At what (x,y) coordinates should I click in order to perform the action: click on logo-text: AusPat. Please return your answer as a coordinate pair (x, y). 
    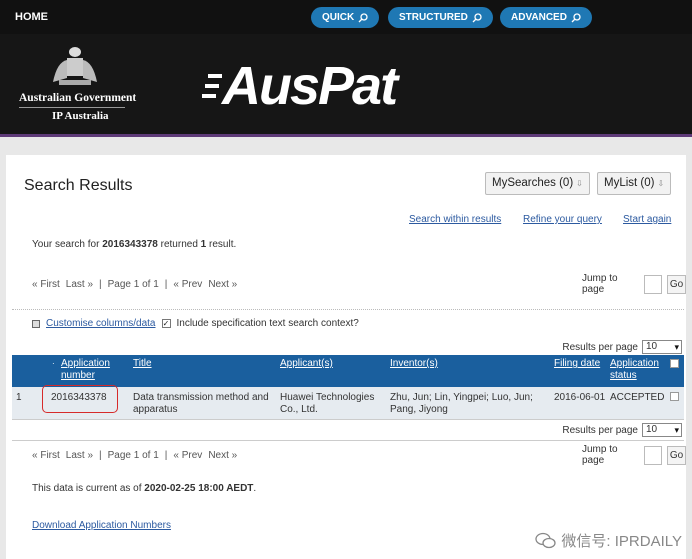
    Looking at the image, I should click on (310, 86).